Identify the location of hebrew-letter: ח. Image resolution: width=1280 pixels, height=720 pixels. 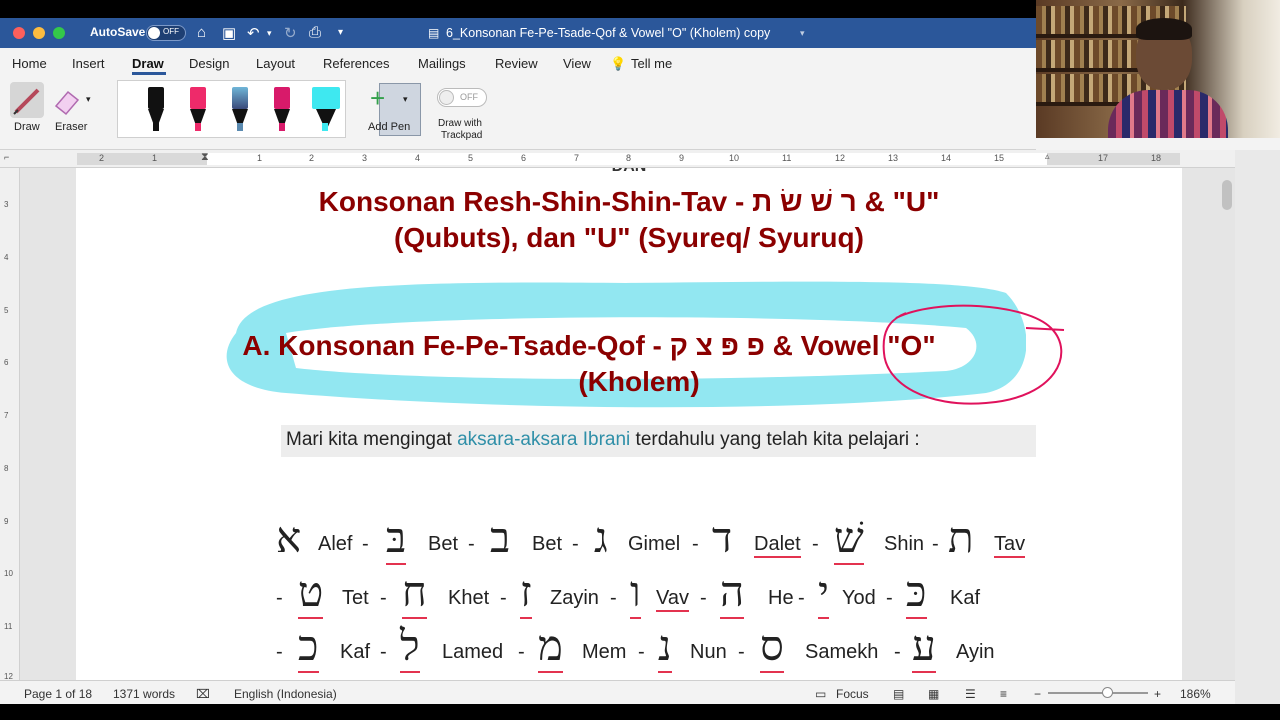
(414, 593).